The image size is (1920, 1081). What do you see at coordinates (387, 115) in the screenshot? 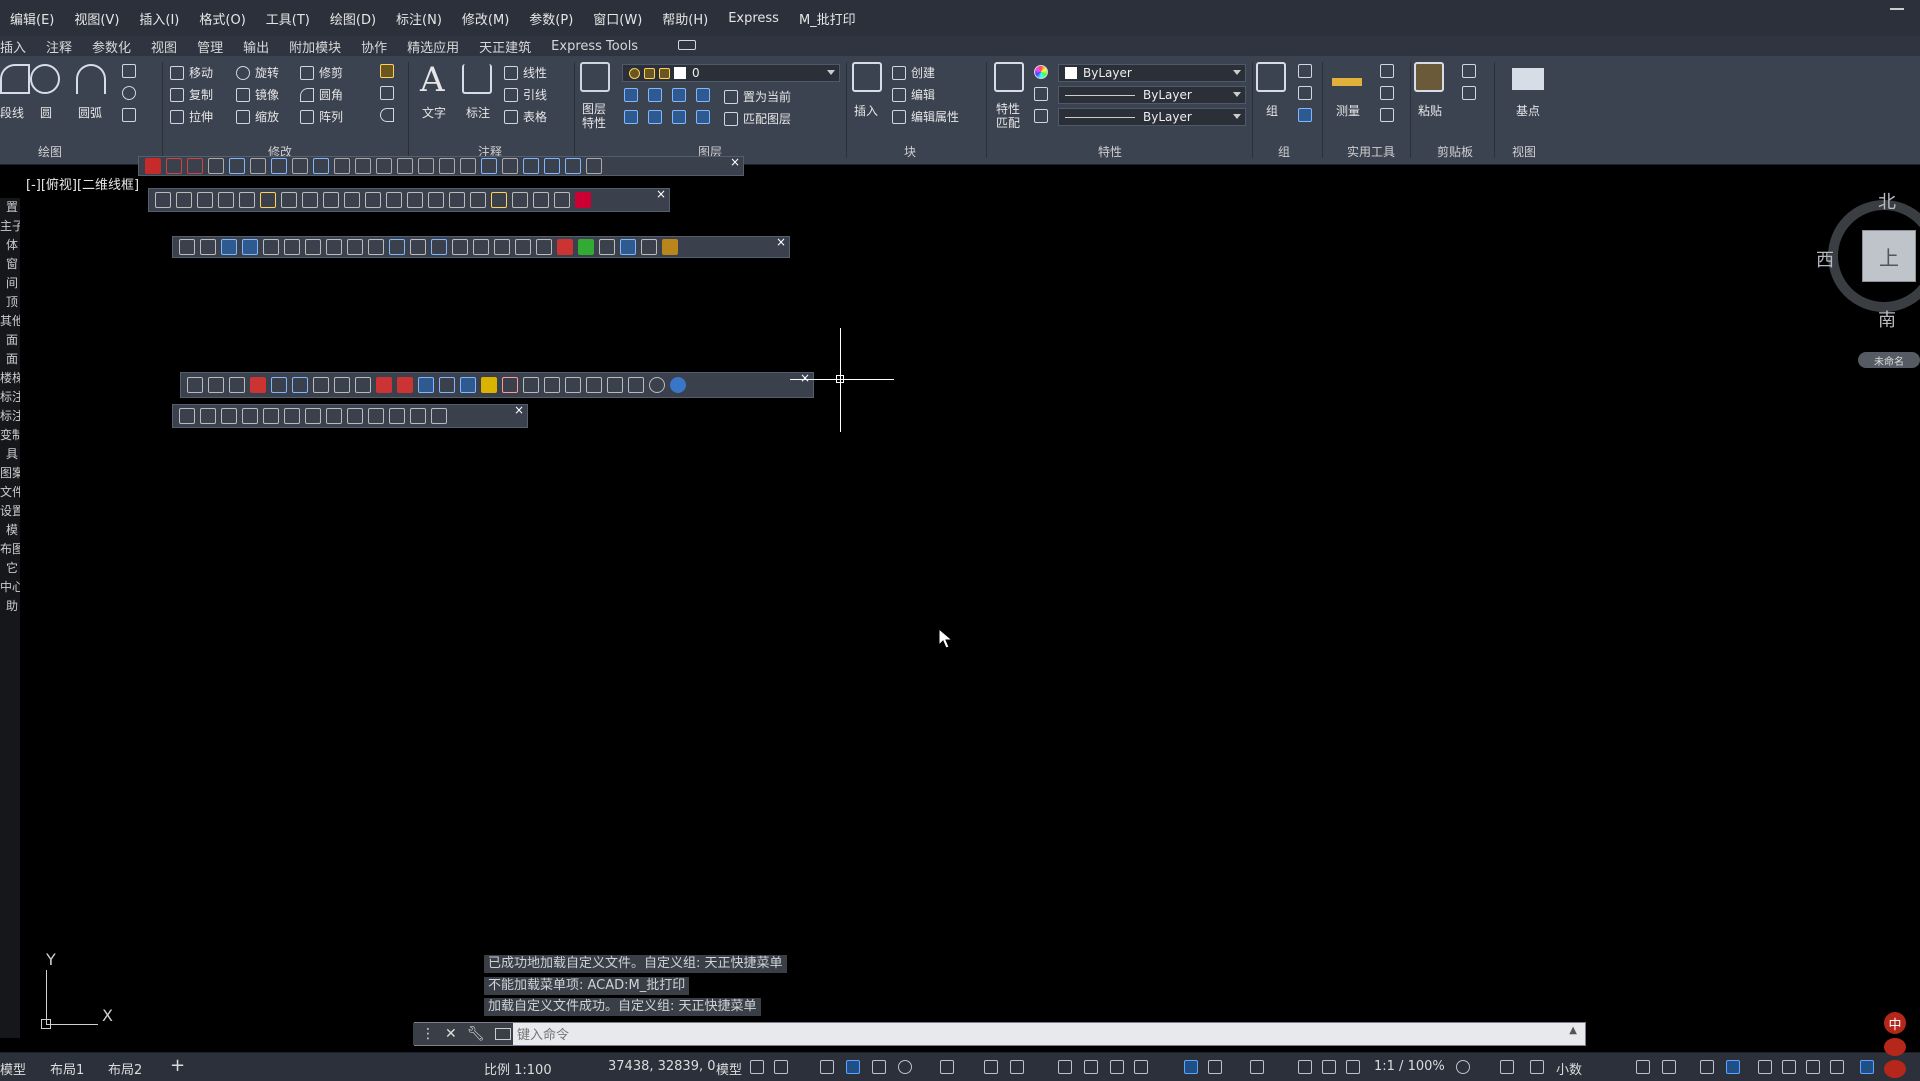
I see `offset-icon` at bounding box center [387, 115].